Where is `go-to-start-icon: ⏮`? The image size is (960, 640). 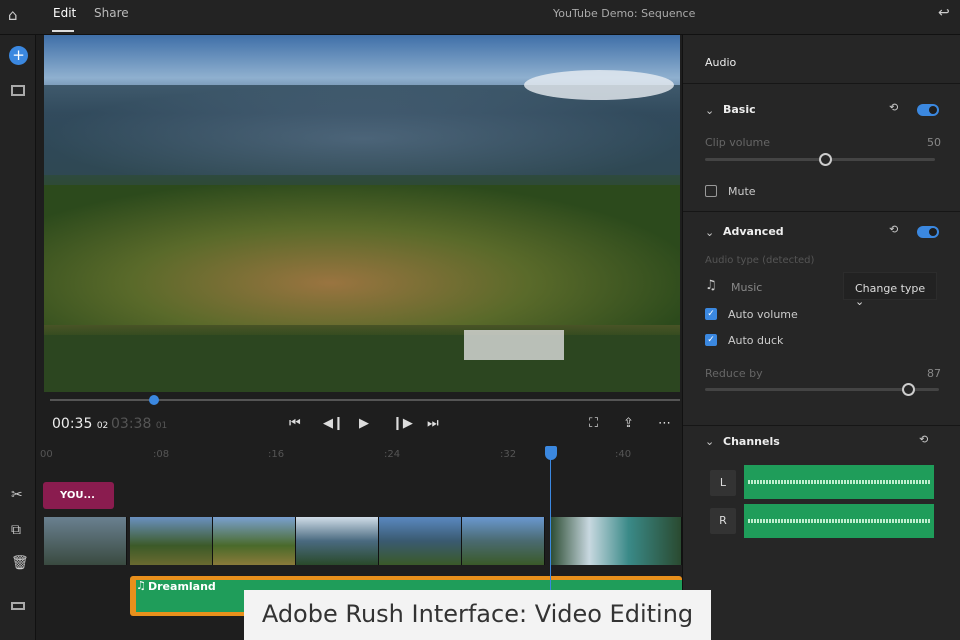
go-to-start-icon: ⏮ is located at coordinates (295, 423).